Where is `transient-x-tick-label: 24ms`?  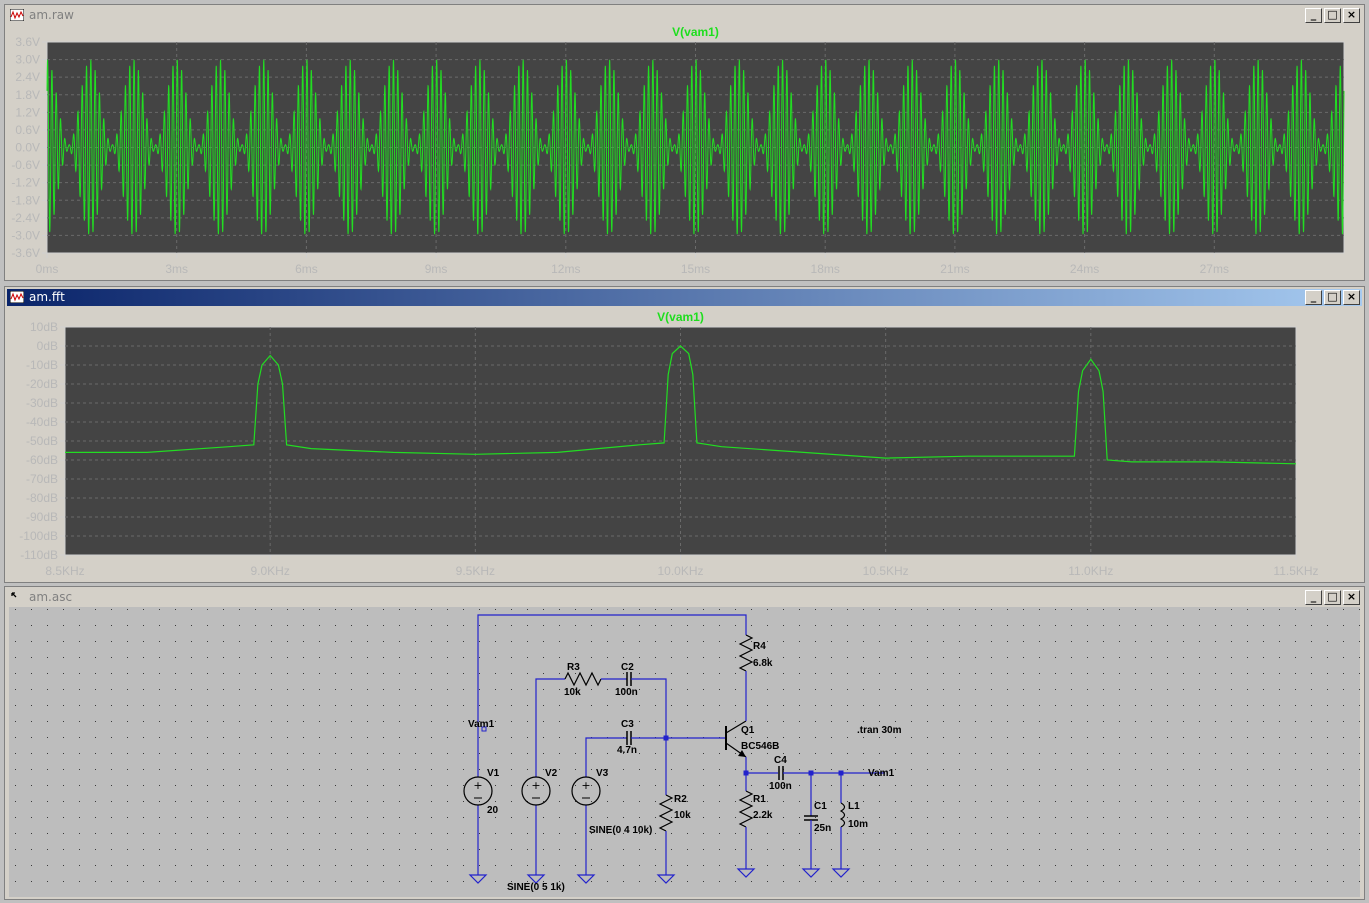
transient-x-tick-label: 24ms is located at coordinates (1084, 269).